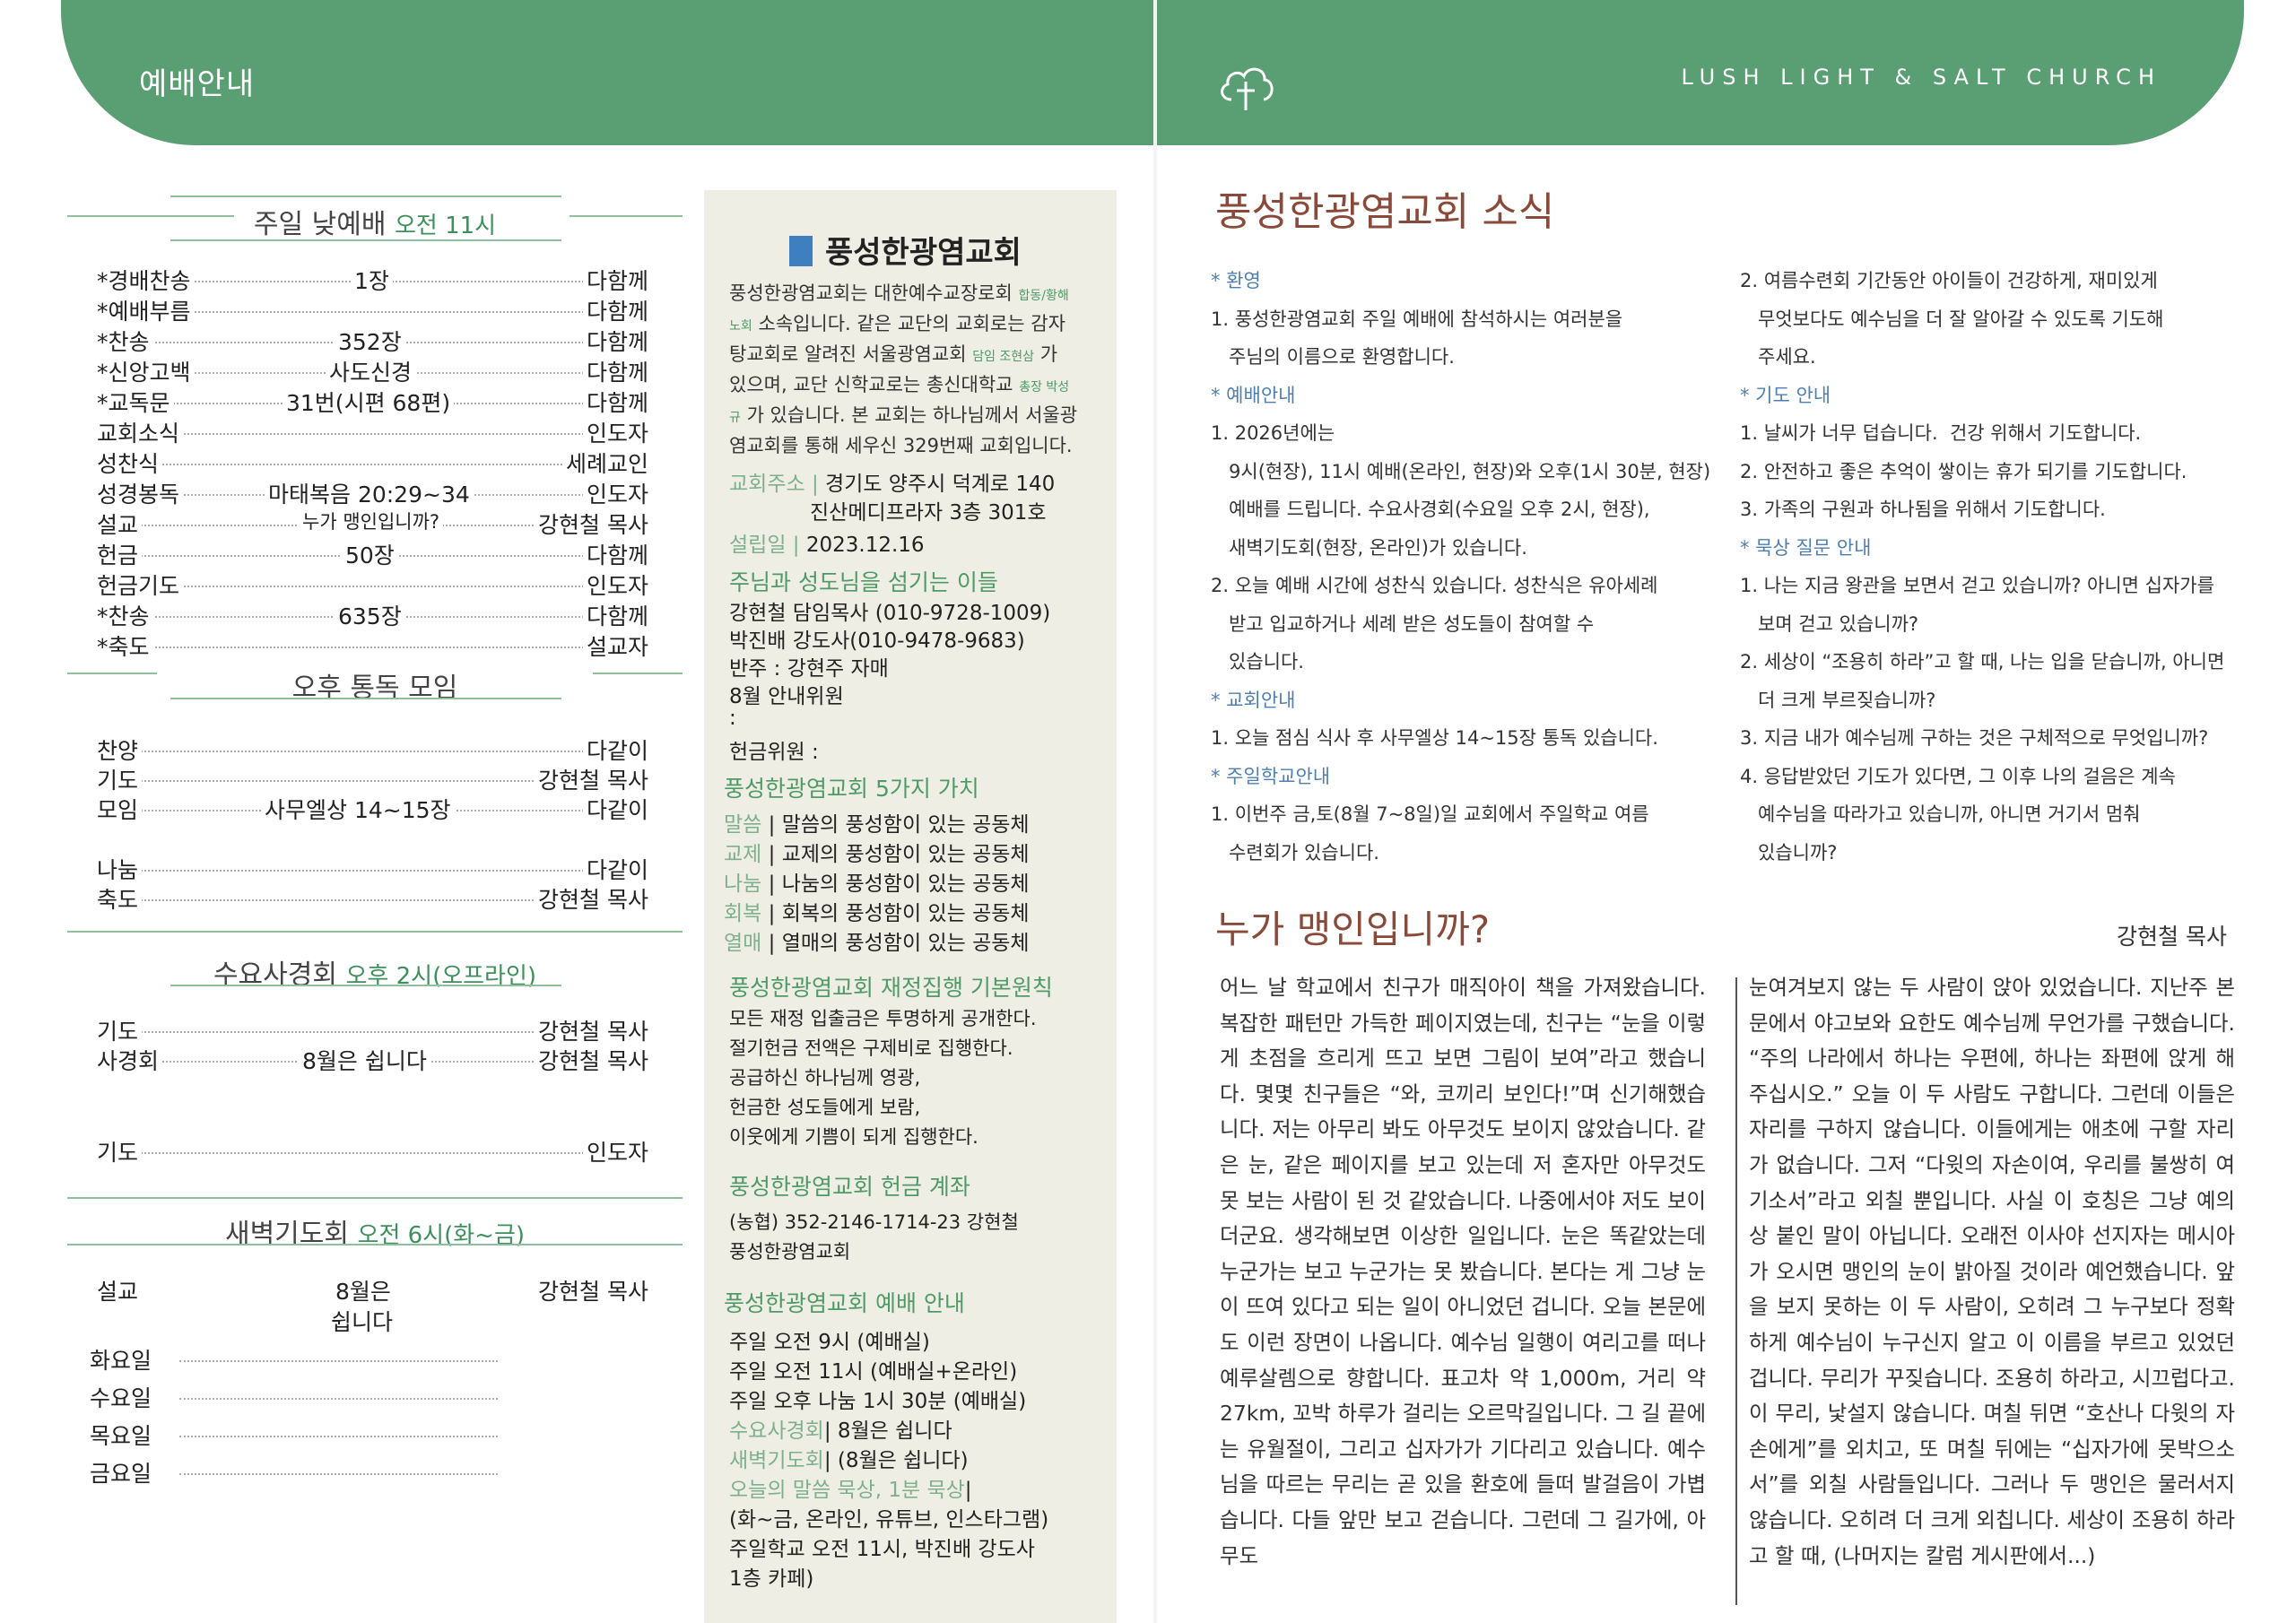 Image resolution: width=2296 pixels, height=1623 pixels. I want to click on account-title: 풍성한광염교회 헌금 계좌, so click(849, 1187).